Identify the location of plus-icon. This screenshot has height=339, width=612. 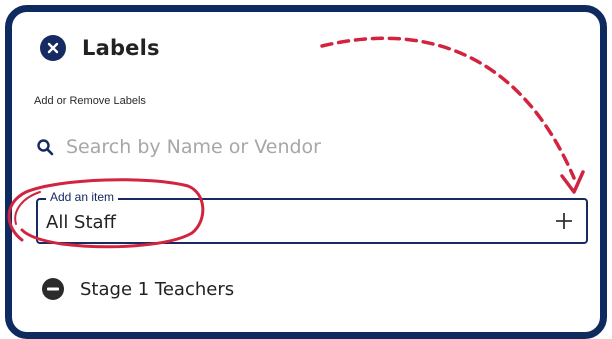
(564, 221).